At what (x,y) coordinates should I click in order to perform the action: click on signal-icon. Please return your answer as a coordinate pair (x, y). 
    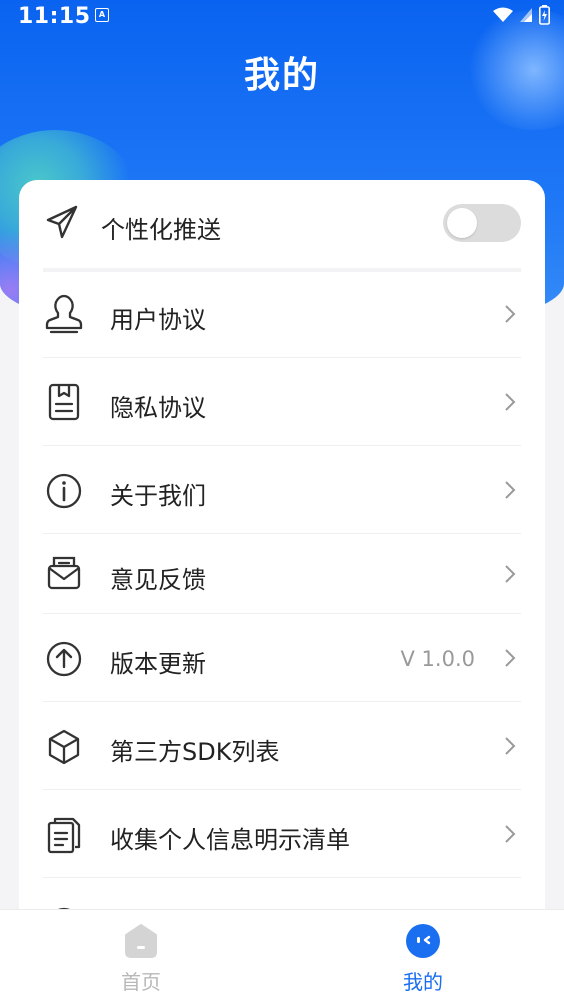
    Looking at the image, I should click on (526, 15).